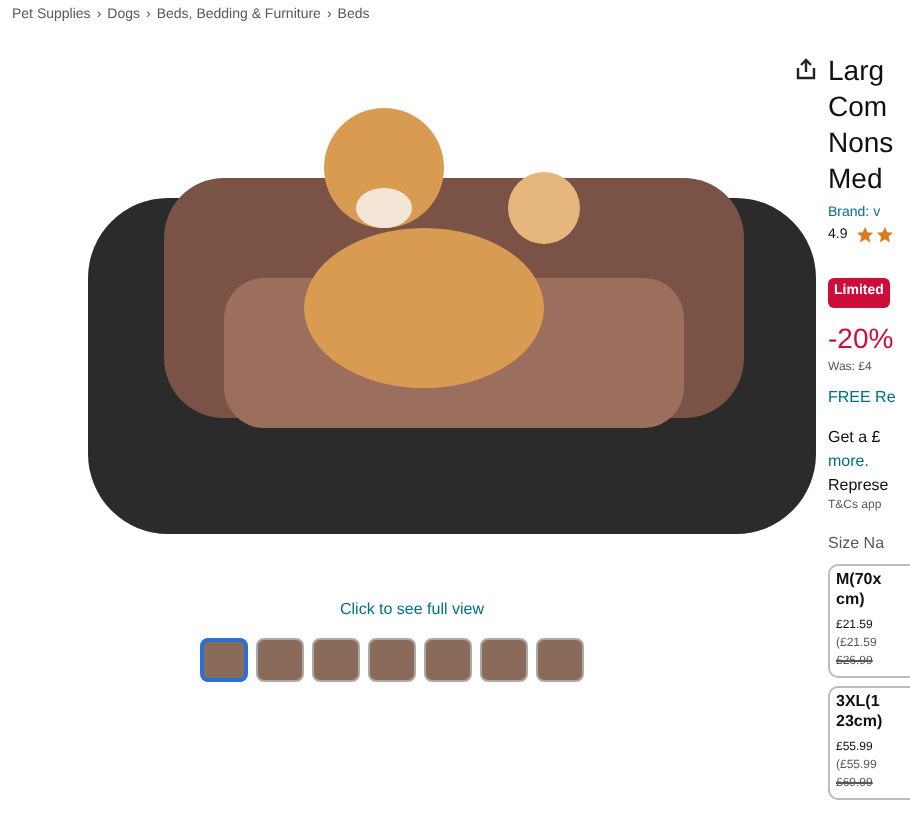 The image size is (910, 816). Describe the element at coordinates (862, 142) in the screenshot. I see `product-title: Nons` at that location.